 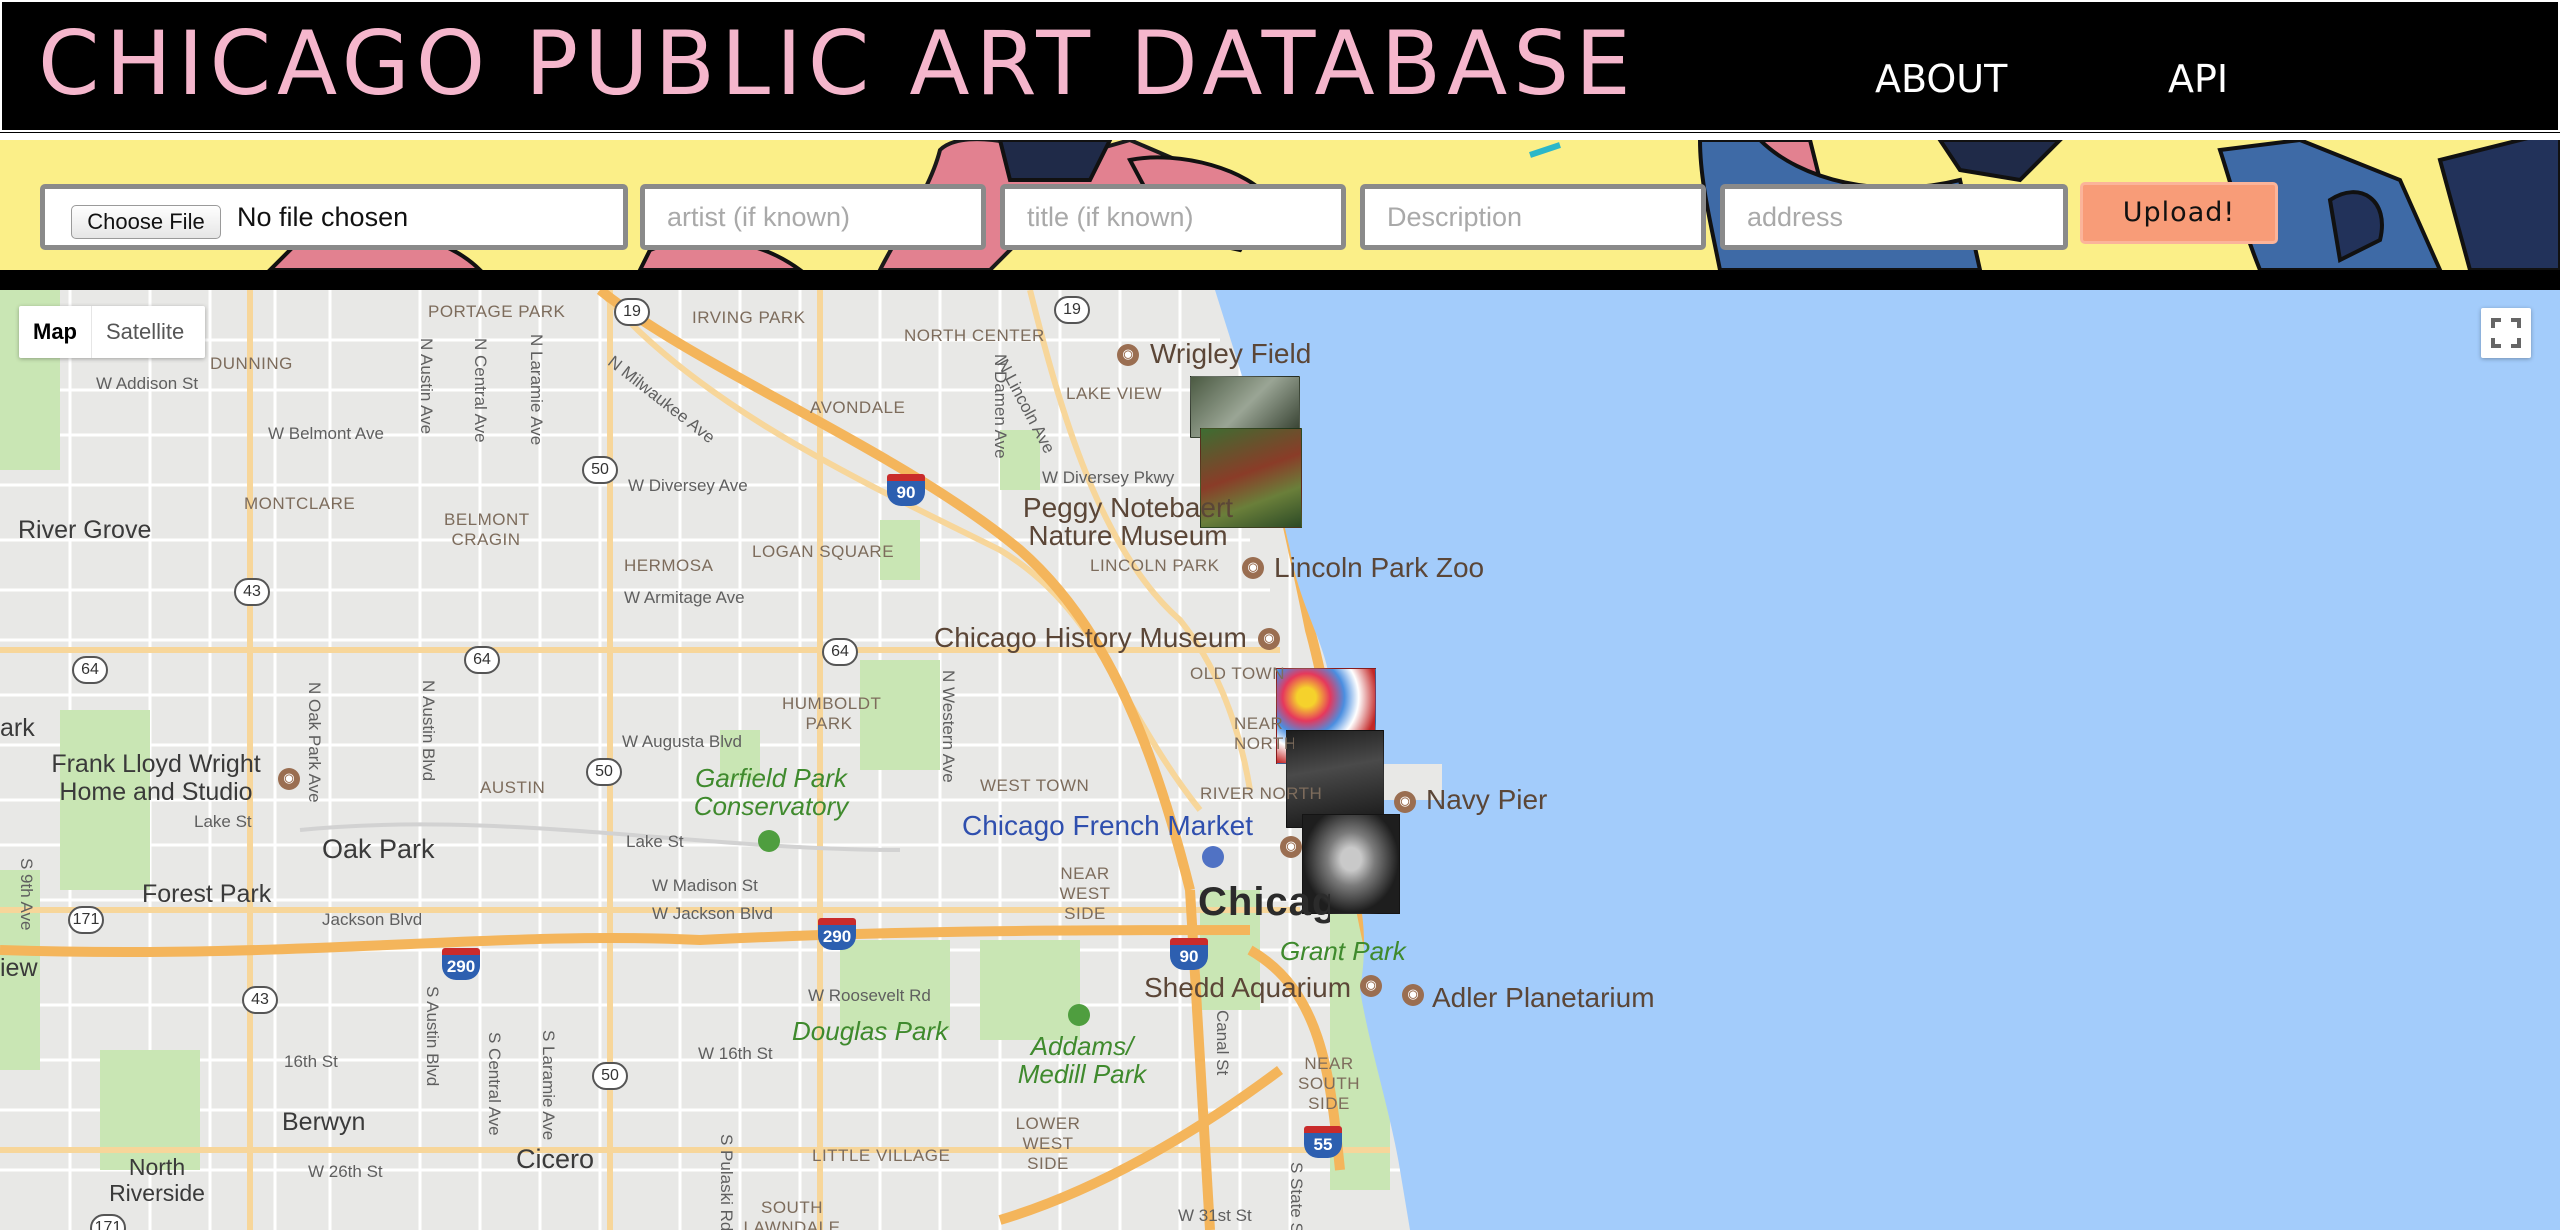 What do you see at coordinates (1533, 217) in the screenshot?
I see `description-input` at bounding box center [1533, 217].